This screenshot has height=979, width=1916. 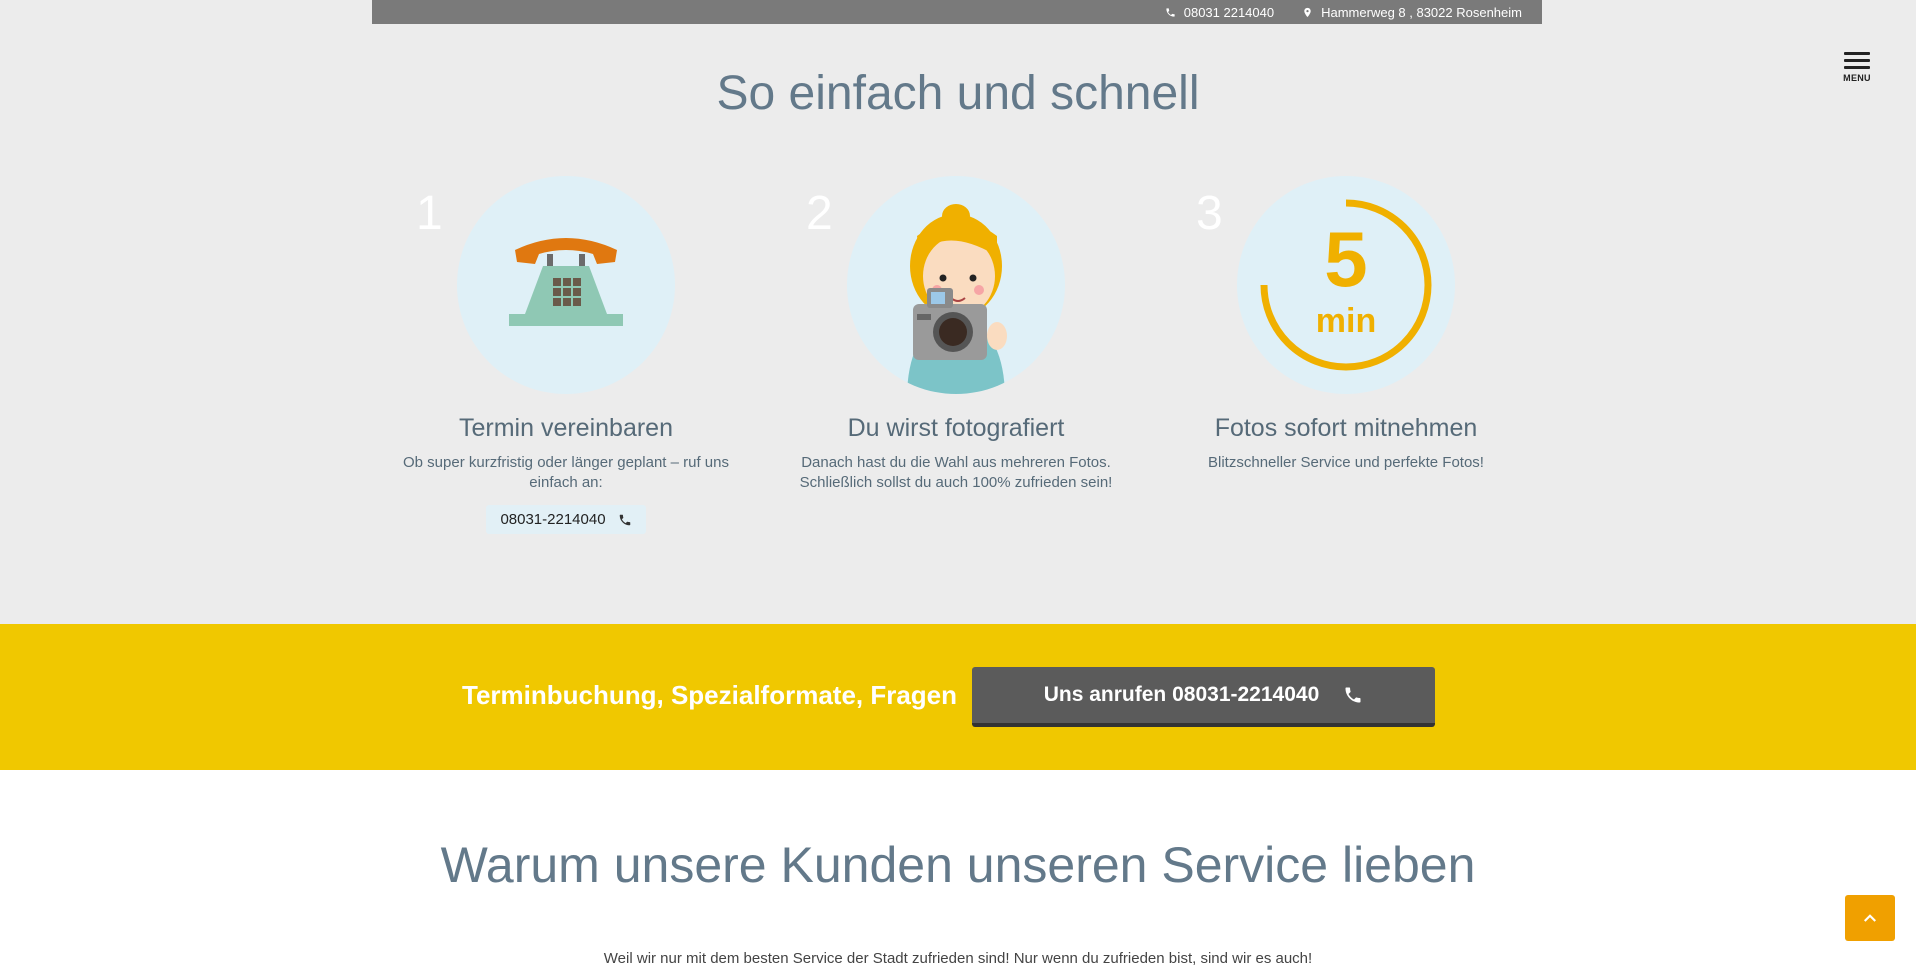 What do you see at coordinates (1209, 213) in the screenshot?
I see `step-number: 3` at bounding box center [1209, 213].